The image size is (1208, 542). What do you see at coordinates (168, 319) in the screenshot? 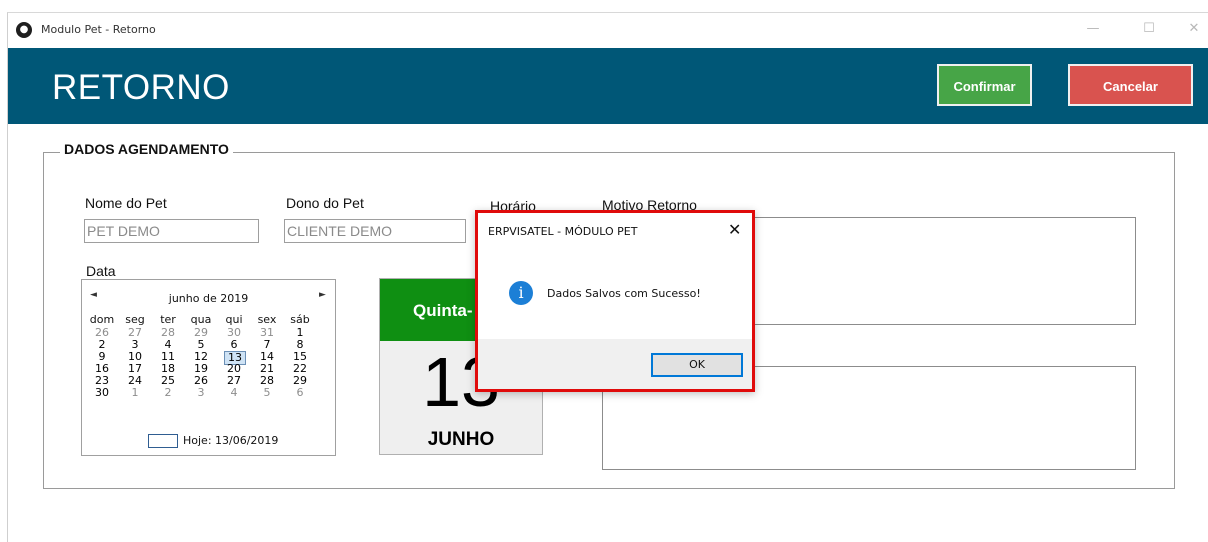
I see `weekday-label: ter` at bounding box center [168, 319].